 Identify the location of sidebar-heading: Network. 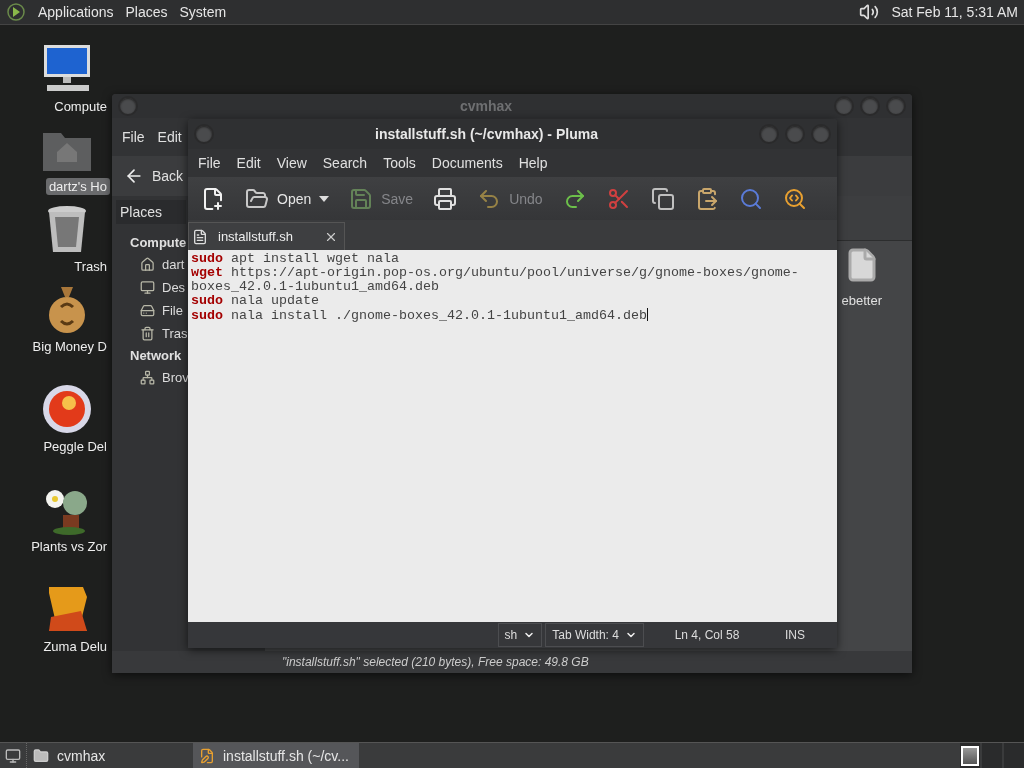
(155, 356).